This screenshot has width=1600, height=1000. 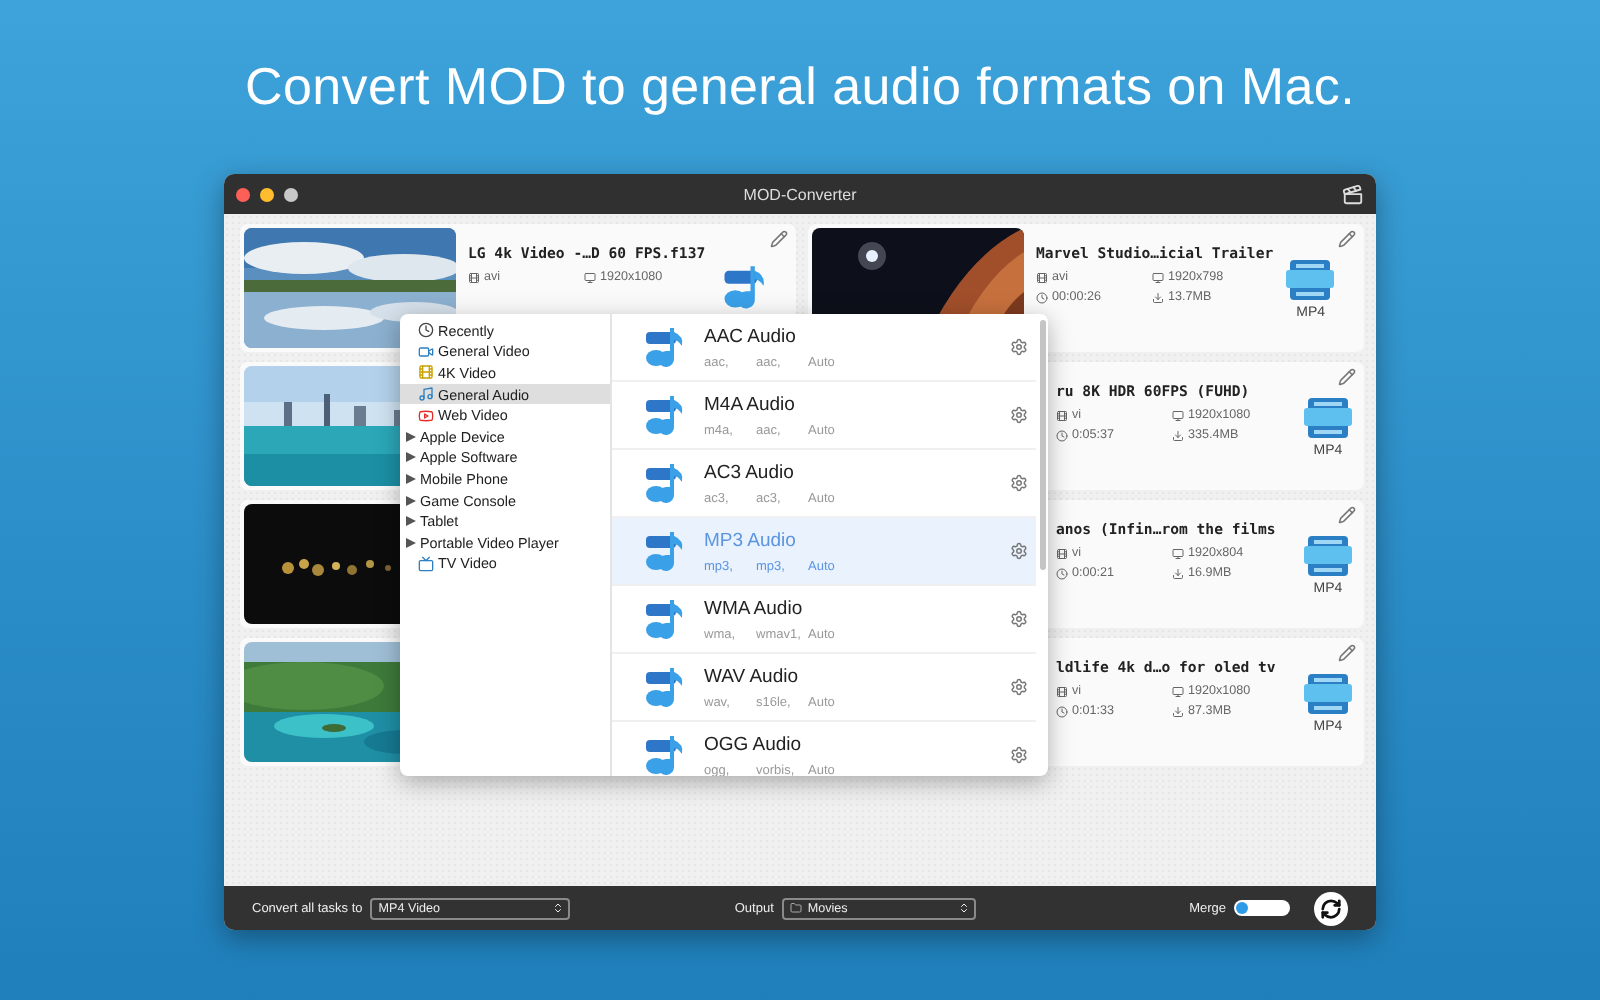 I want to click on scrollbar-thumb, so click(x=1043, y=445).